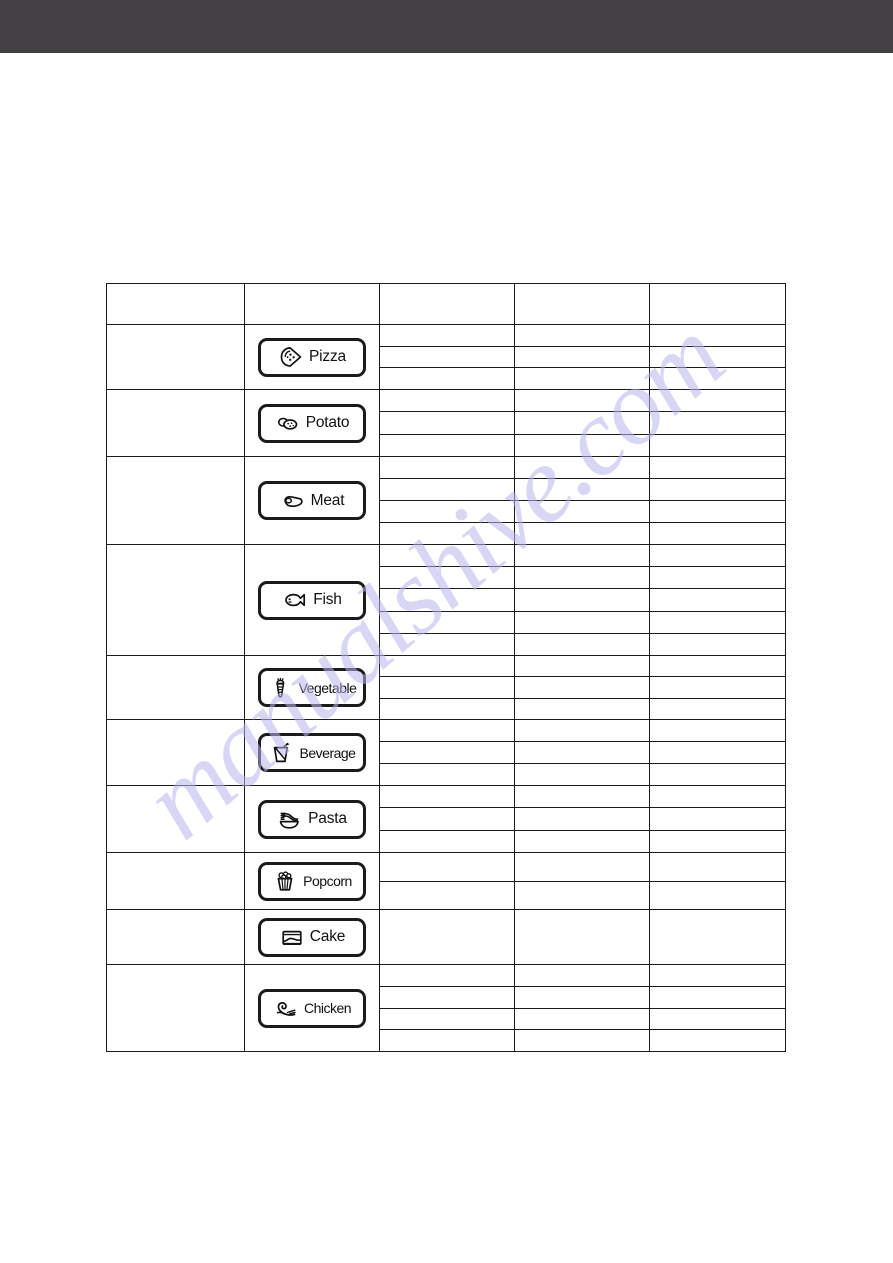 This screenshot has width=893, height=1263. Describe the element at coordinates (717, 1008) in the screenshot. I see `subrows-col5-chicken` at that location.